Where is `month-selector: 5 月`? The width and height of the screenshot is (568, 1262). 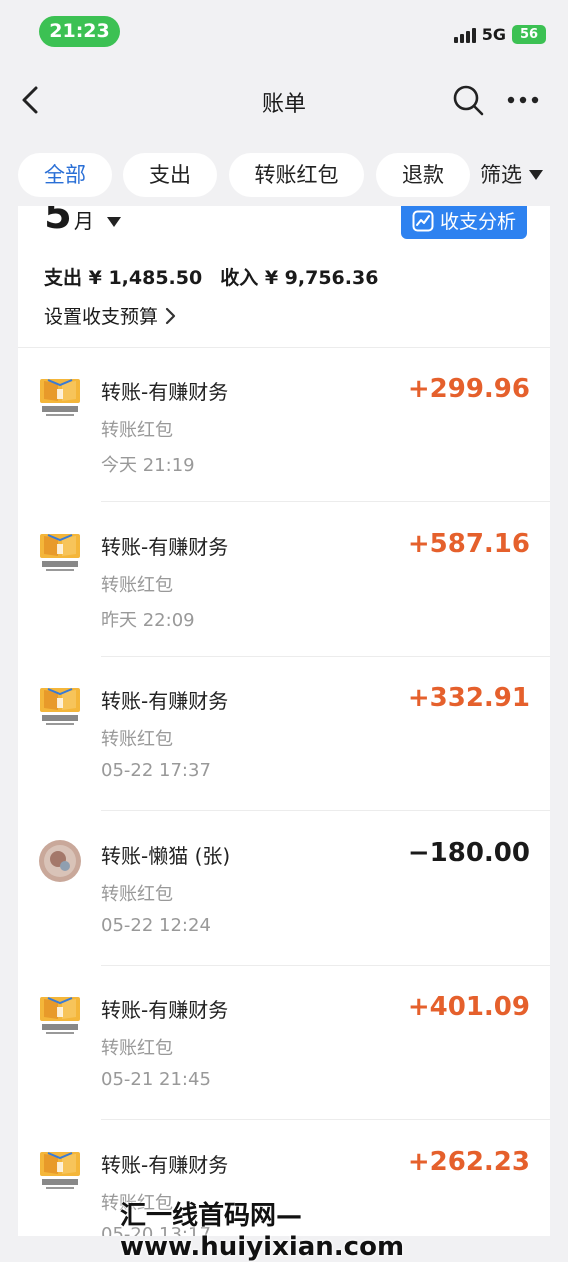 month-selector: 5 月 is located at coordinates (83, 222).